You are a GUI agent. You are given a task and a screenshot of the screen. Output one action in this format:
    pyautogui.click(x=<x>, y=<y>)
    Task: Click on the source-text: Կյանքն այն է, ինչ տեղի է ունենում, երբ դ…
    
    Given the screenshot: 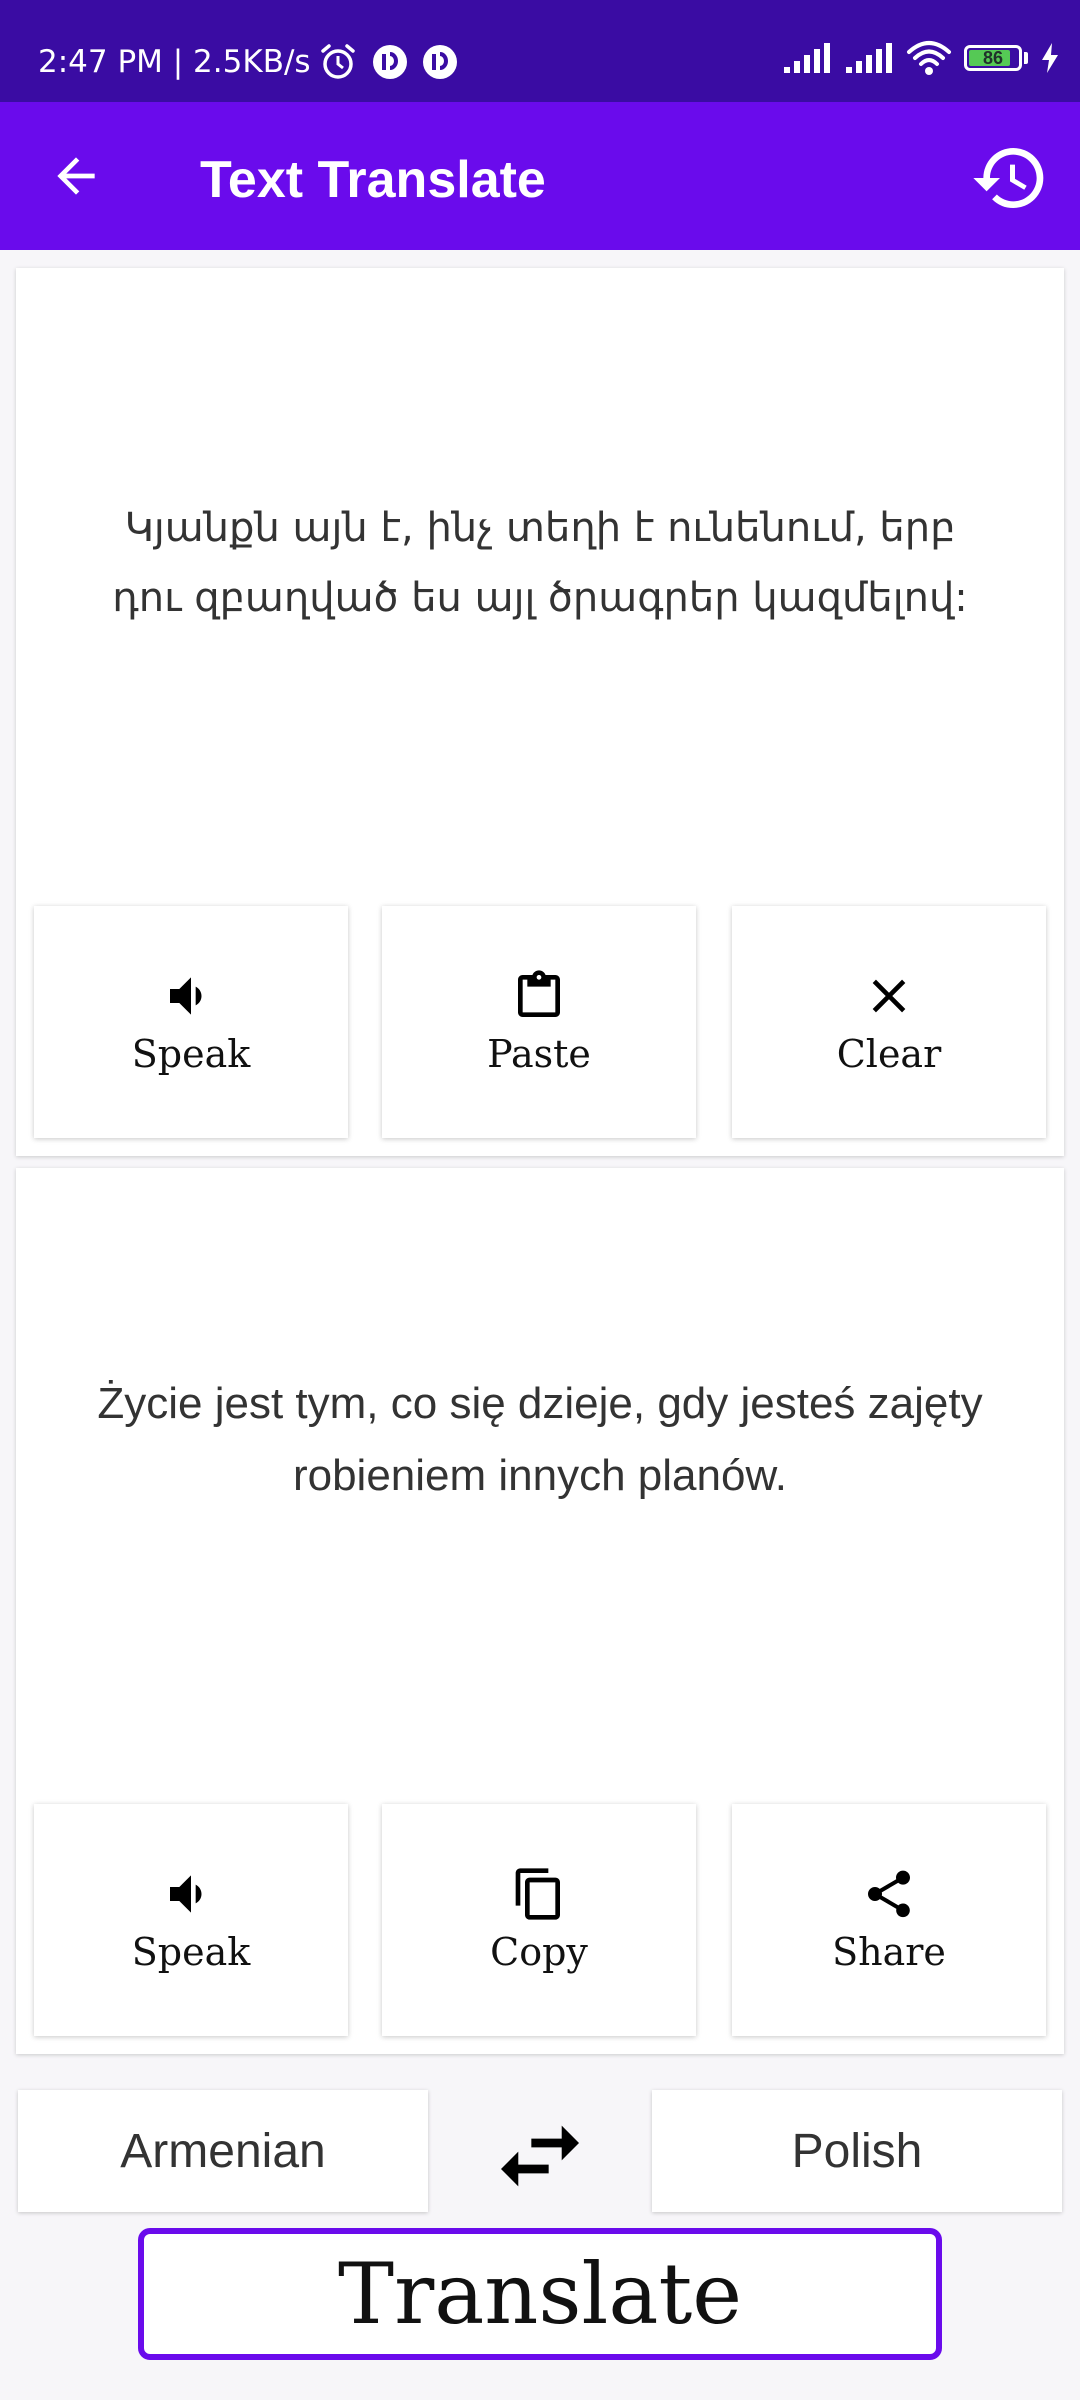 What is the action you would take?
    pyautogui.click(x=540, y=563)
    